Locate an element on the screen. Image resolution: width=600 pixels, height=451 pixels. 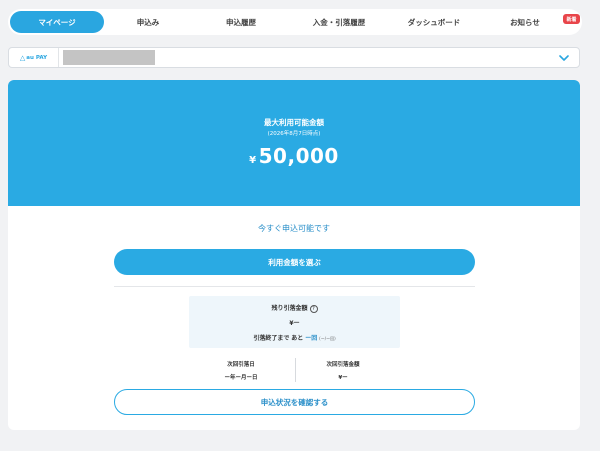
hero-date: (2026年8月7日時点) is located at coordinates (294, 134).